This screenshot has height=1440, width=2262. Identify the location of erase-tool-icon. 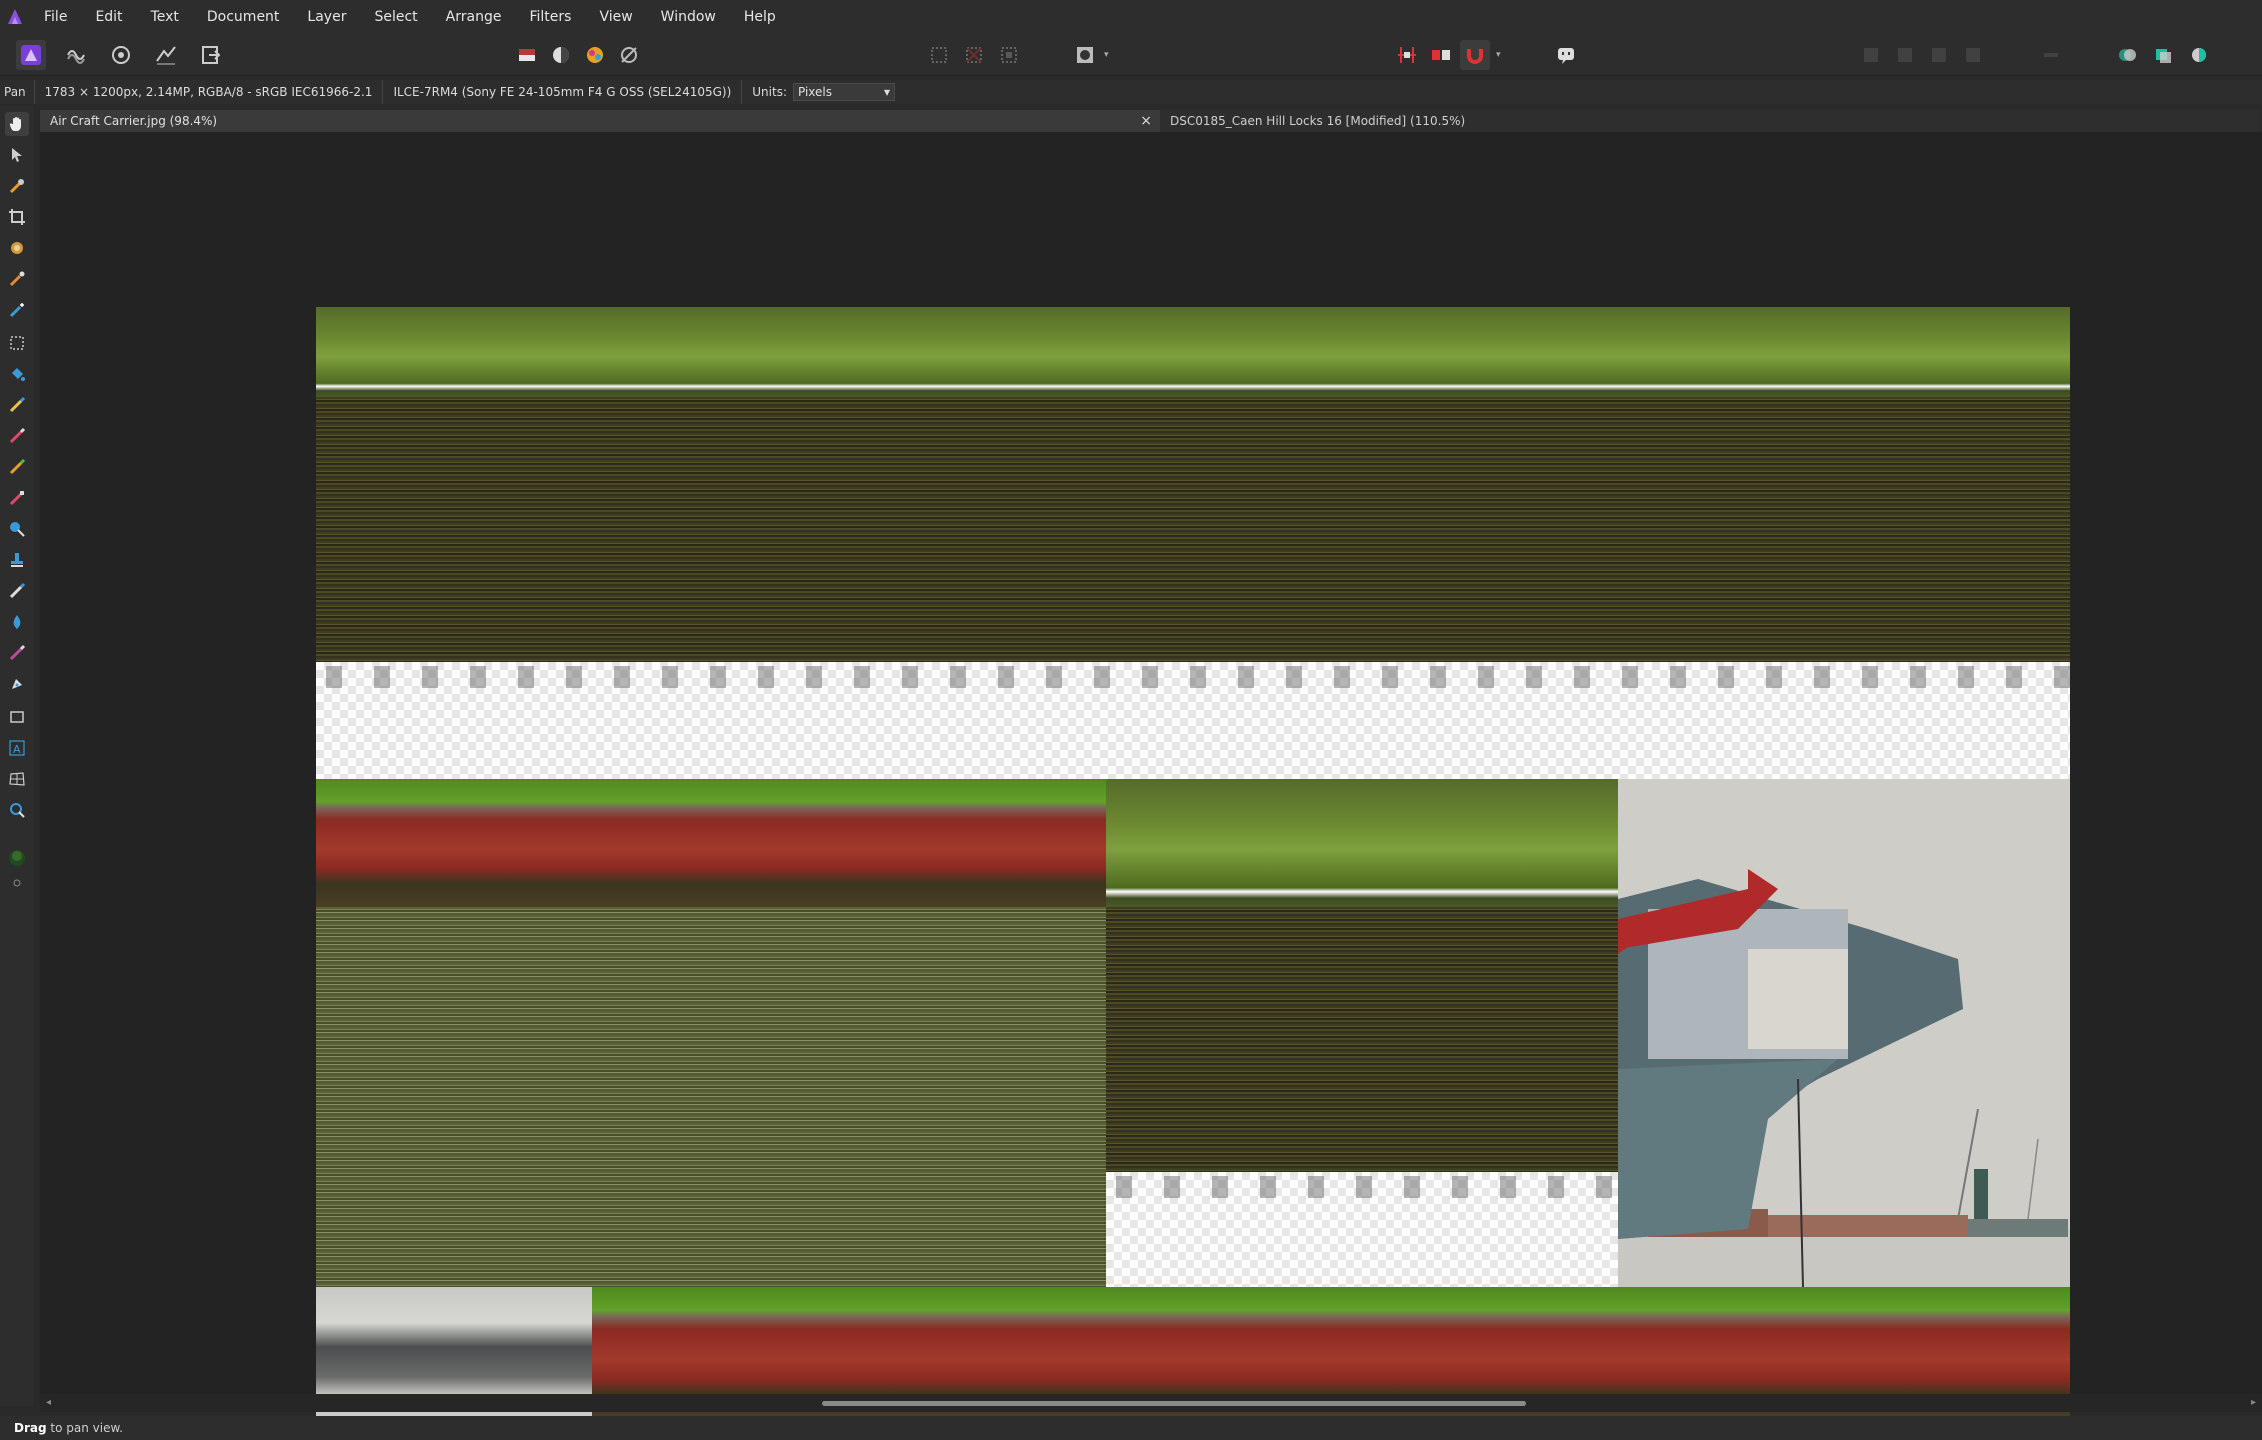
(17, 498).